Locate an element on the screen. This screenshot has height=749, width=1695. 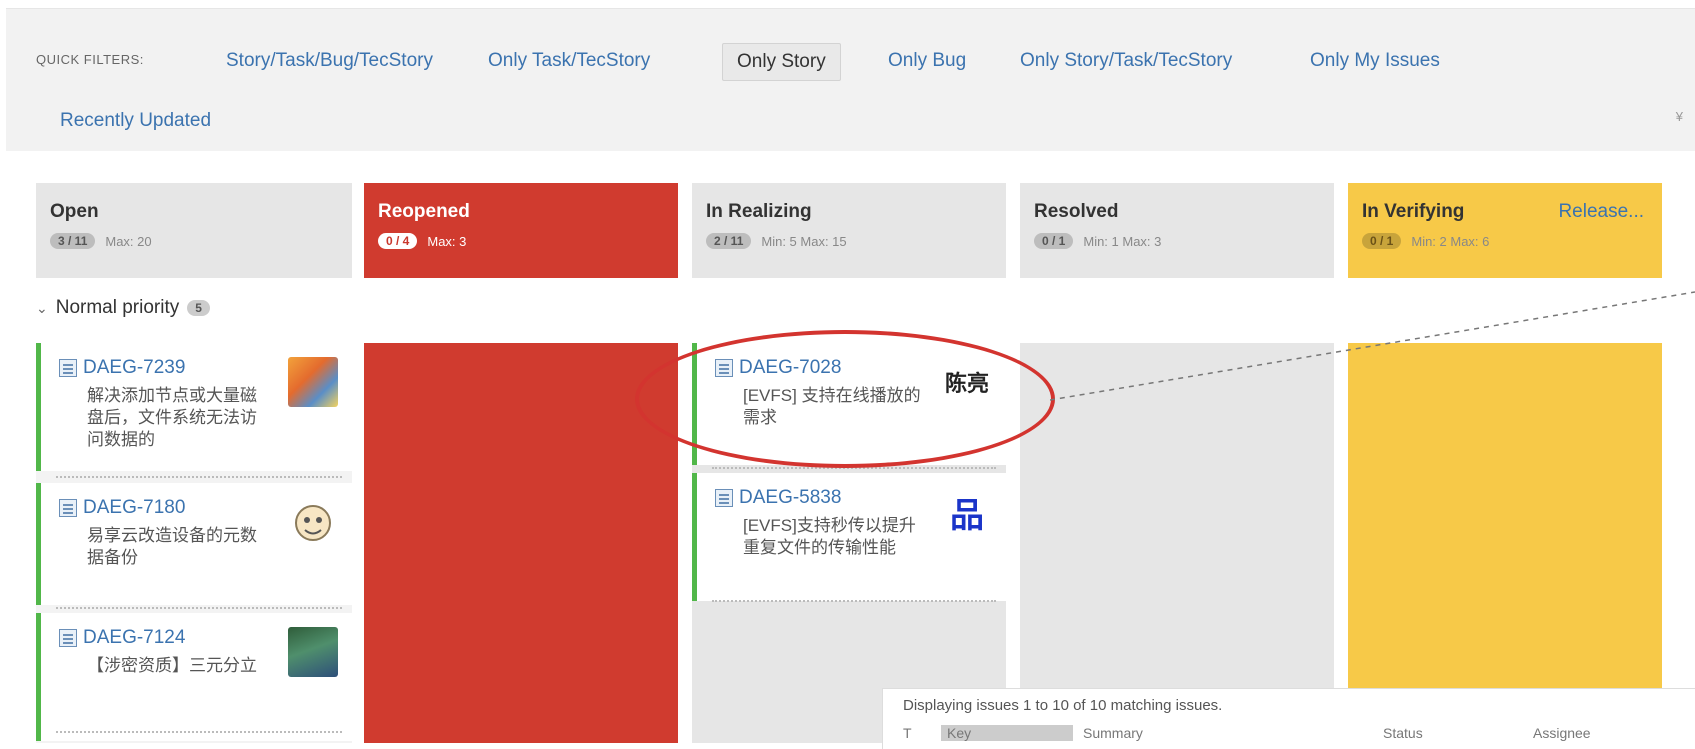
filter-only-task-tecstory: Only Task/TecStory is located at coordinates (569, 61).